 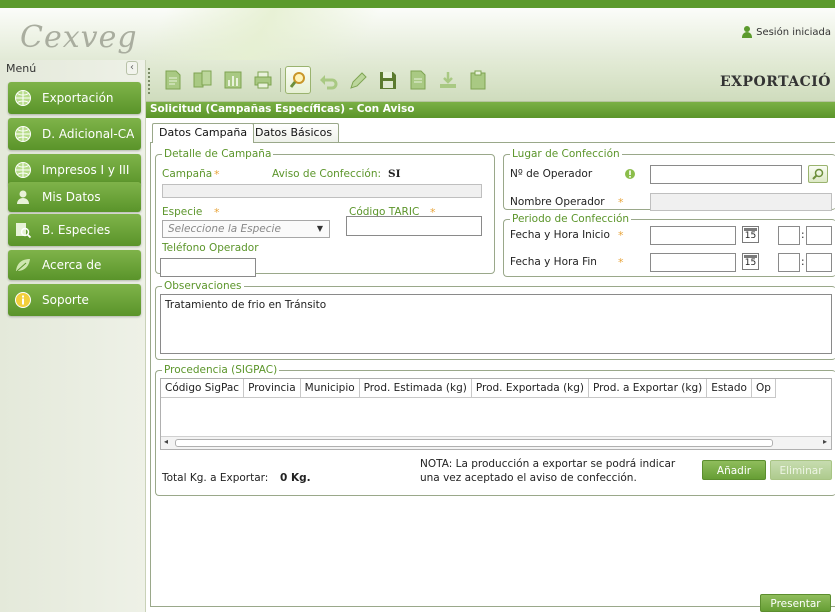 I want to click on telefono-label: Teléfono Operador, so click(x=210, y=248).